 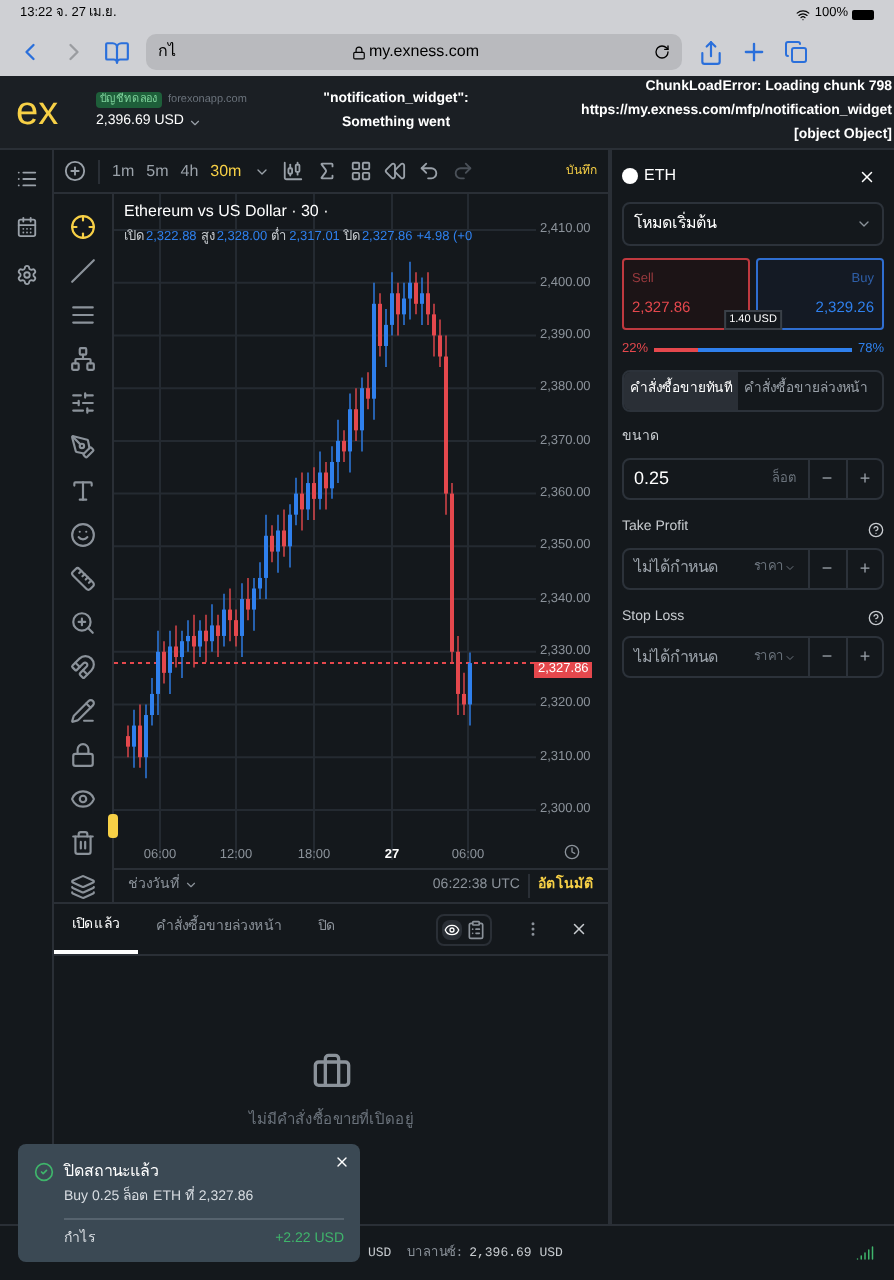 What do you see at coordinates (75, 171) in the screenshot?
I see `add-icon` at bounding box center [75, 171].